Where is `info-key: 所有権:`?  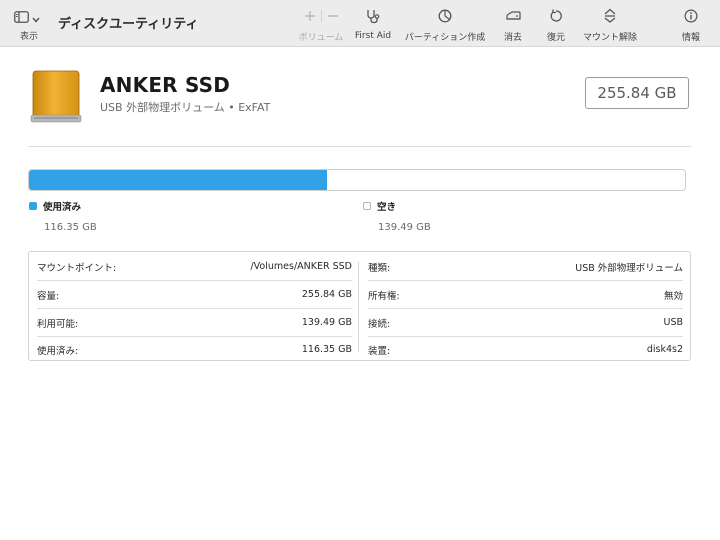
info-key: 所有権: is located at coordinates (384, 296).